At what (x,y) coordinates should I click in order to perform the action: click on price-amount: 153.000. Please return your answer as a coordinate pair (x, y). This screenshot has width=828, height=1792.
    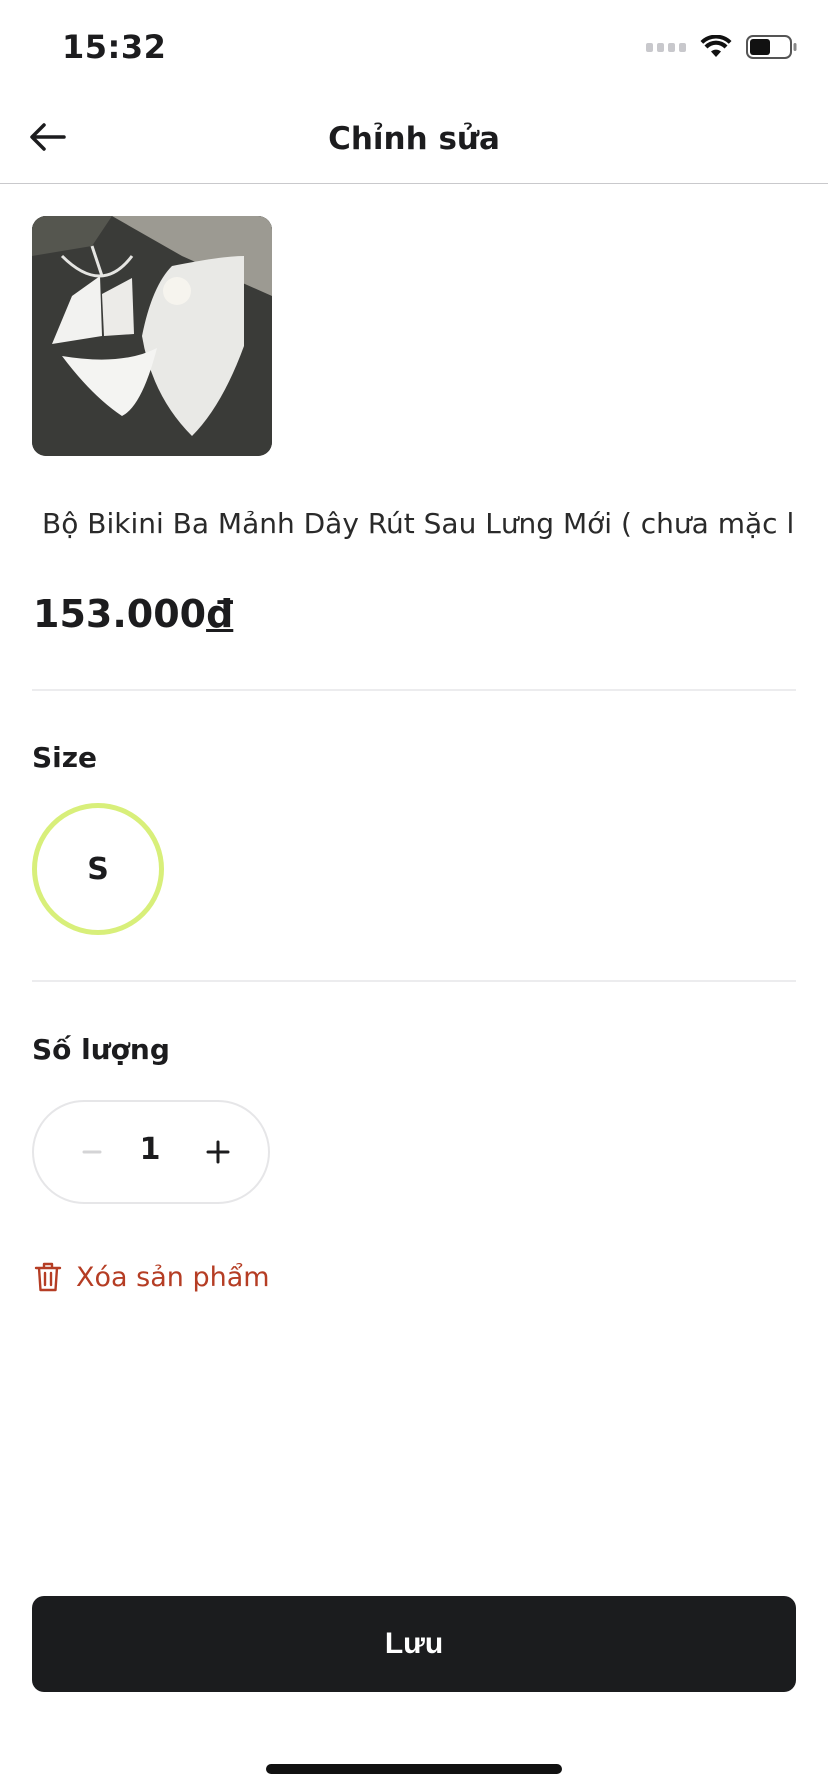
    Looking at the image, I should click on (120, 614).